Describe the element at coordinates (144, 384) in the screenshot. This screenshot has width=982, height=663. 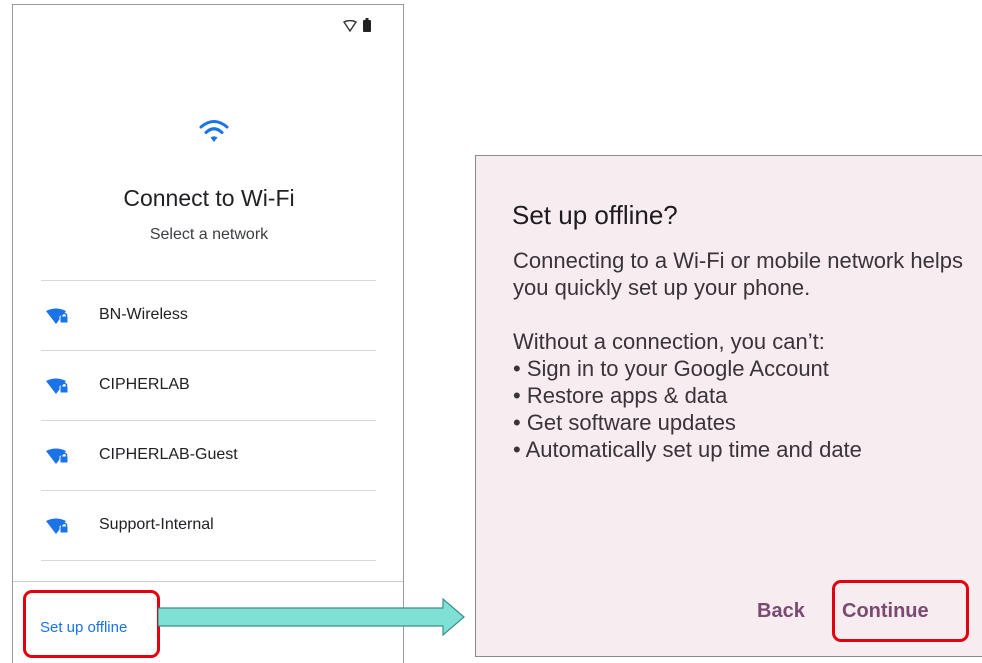
I see `network-label: CIPHERLAB` at that location.